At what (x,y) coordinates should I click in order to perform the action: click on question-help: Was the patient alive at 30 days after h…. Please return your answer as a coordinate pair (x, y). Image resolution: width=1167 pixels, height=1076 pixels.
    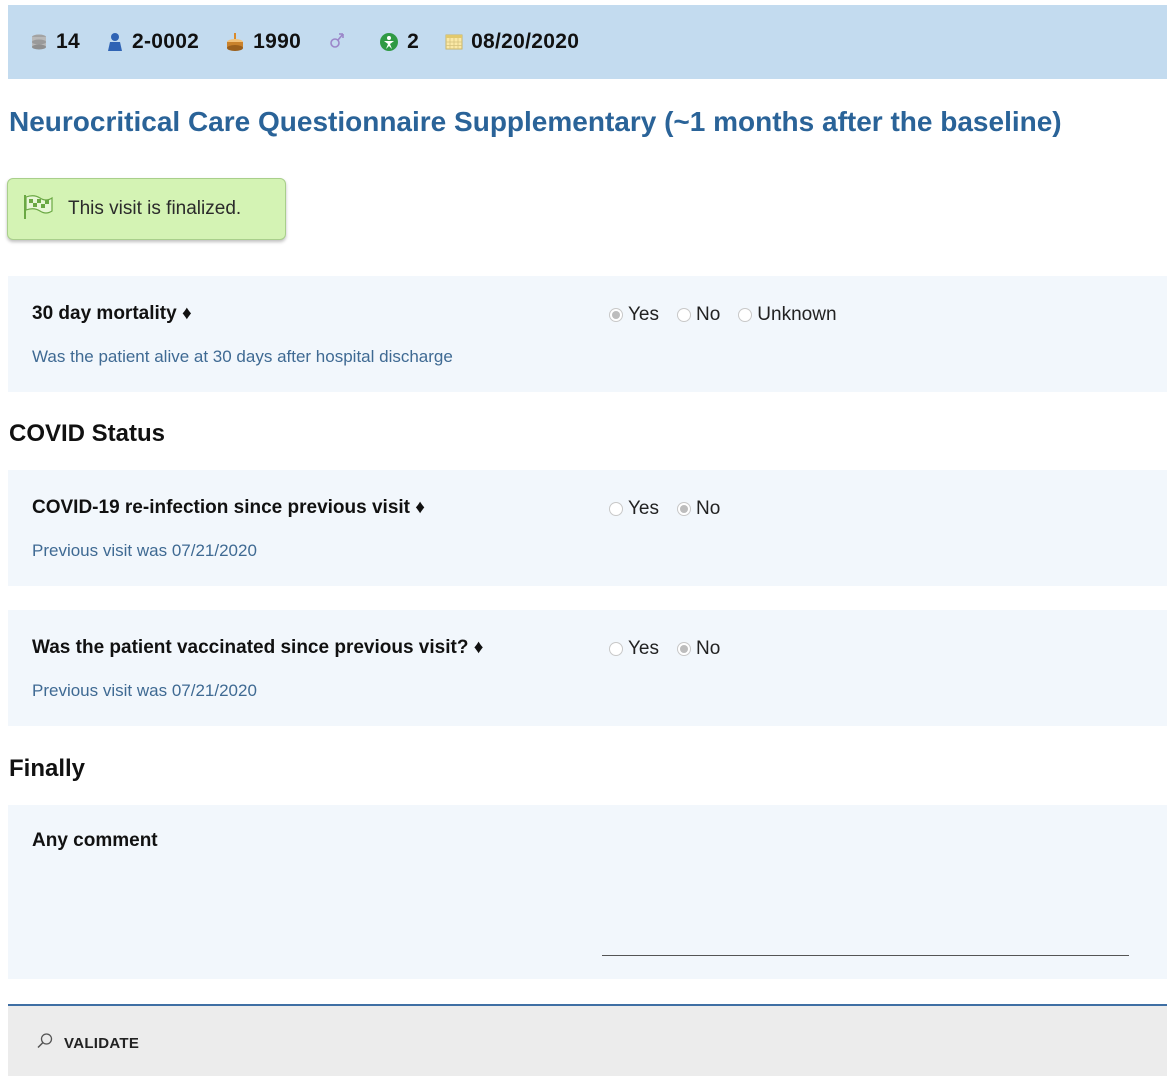
    Looking at the image, I should click on (242, 356).